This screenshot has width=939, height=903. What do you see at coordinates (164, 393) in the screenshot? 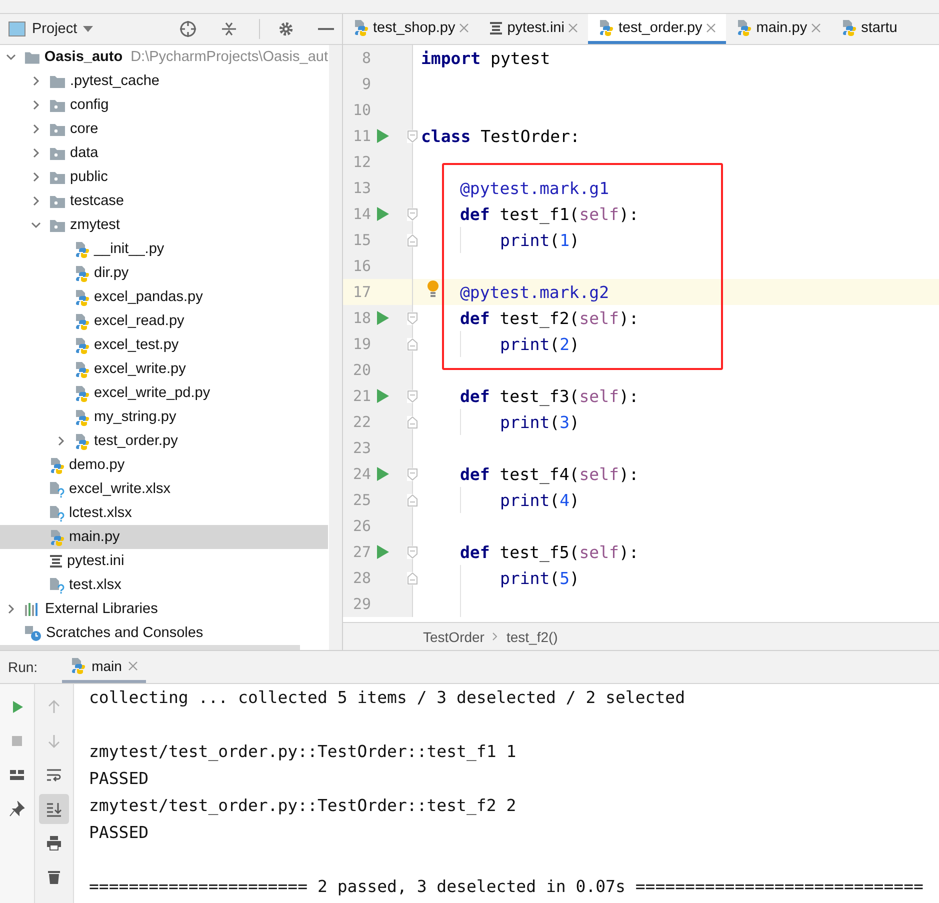
I see `tree-item: excel_write_pd.py` at bounding box center [164, 393].